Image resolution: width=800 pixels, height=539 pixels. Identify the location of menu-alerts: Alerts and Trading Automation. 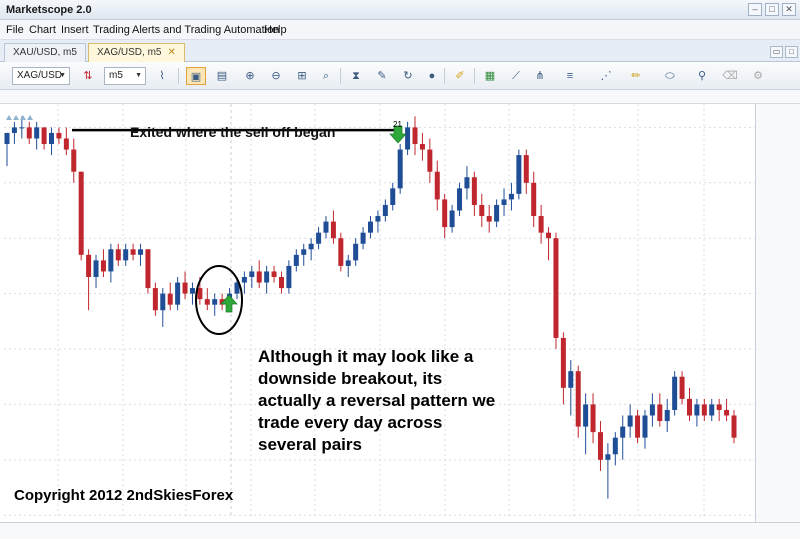
(205, 30).